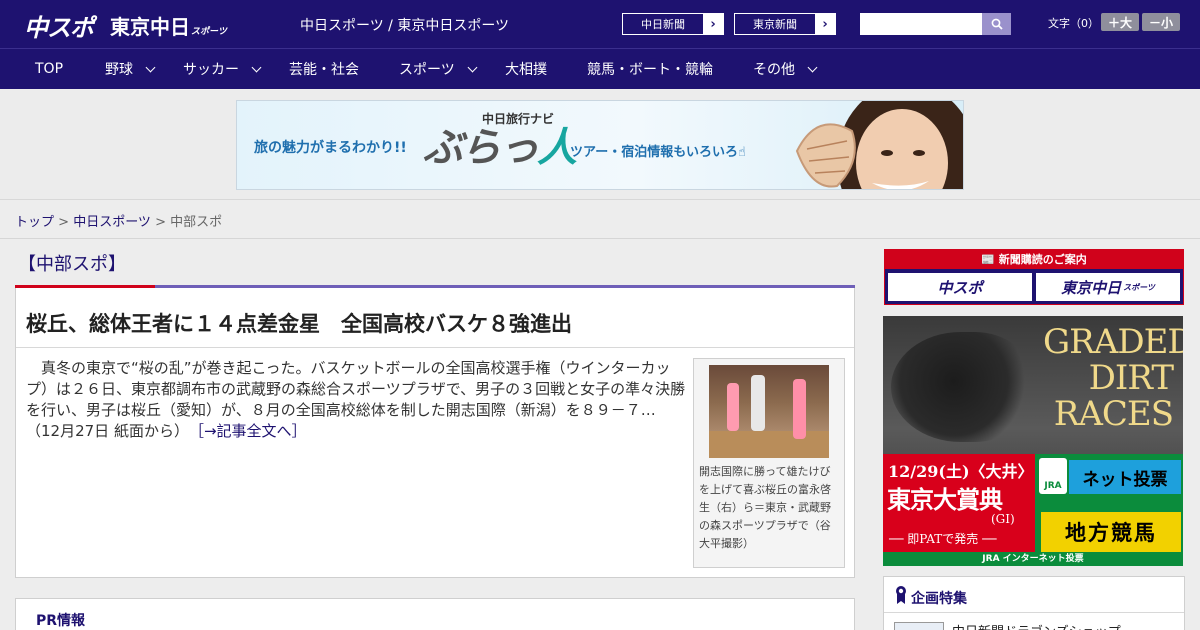 Image resolution: width=1200 pixels, height=630 pixels. I want to click on banner-tagline: 旅の魅力がまるわかり!!, so click(330, 148).